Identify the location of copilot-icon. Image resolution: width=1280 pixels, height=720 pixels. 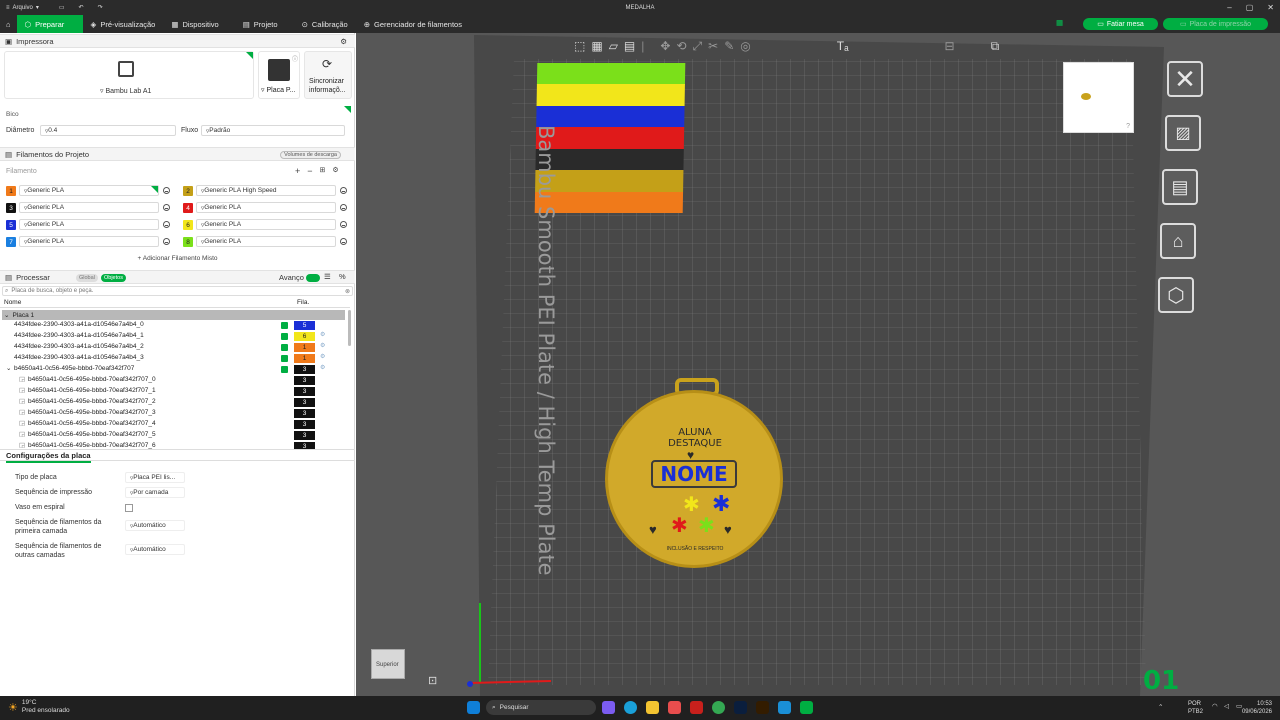
(608, 707).